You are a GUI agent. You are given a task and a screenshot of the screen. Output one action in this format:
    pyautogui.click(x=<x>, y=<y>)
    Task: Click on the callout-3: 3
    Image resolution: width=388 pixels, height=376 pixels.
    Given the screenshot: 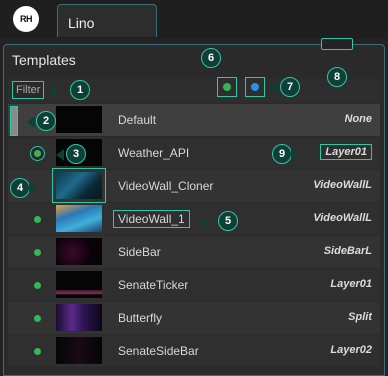 What is the action you would take?
    pyautogui.click(x=76, y=154)
    